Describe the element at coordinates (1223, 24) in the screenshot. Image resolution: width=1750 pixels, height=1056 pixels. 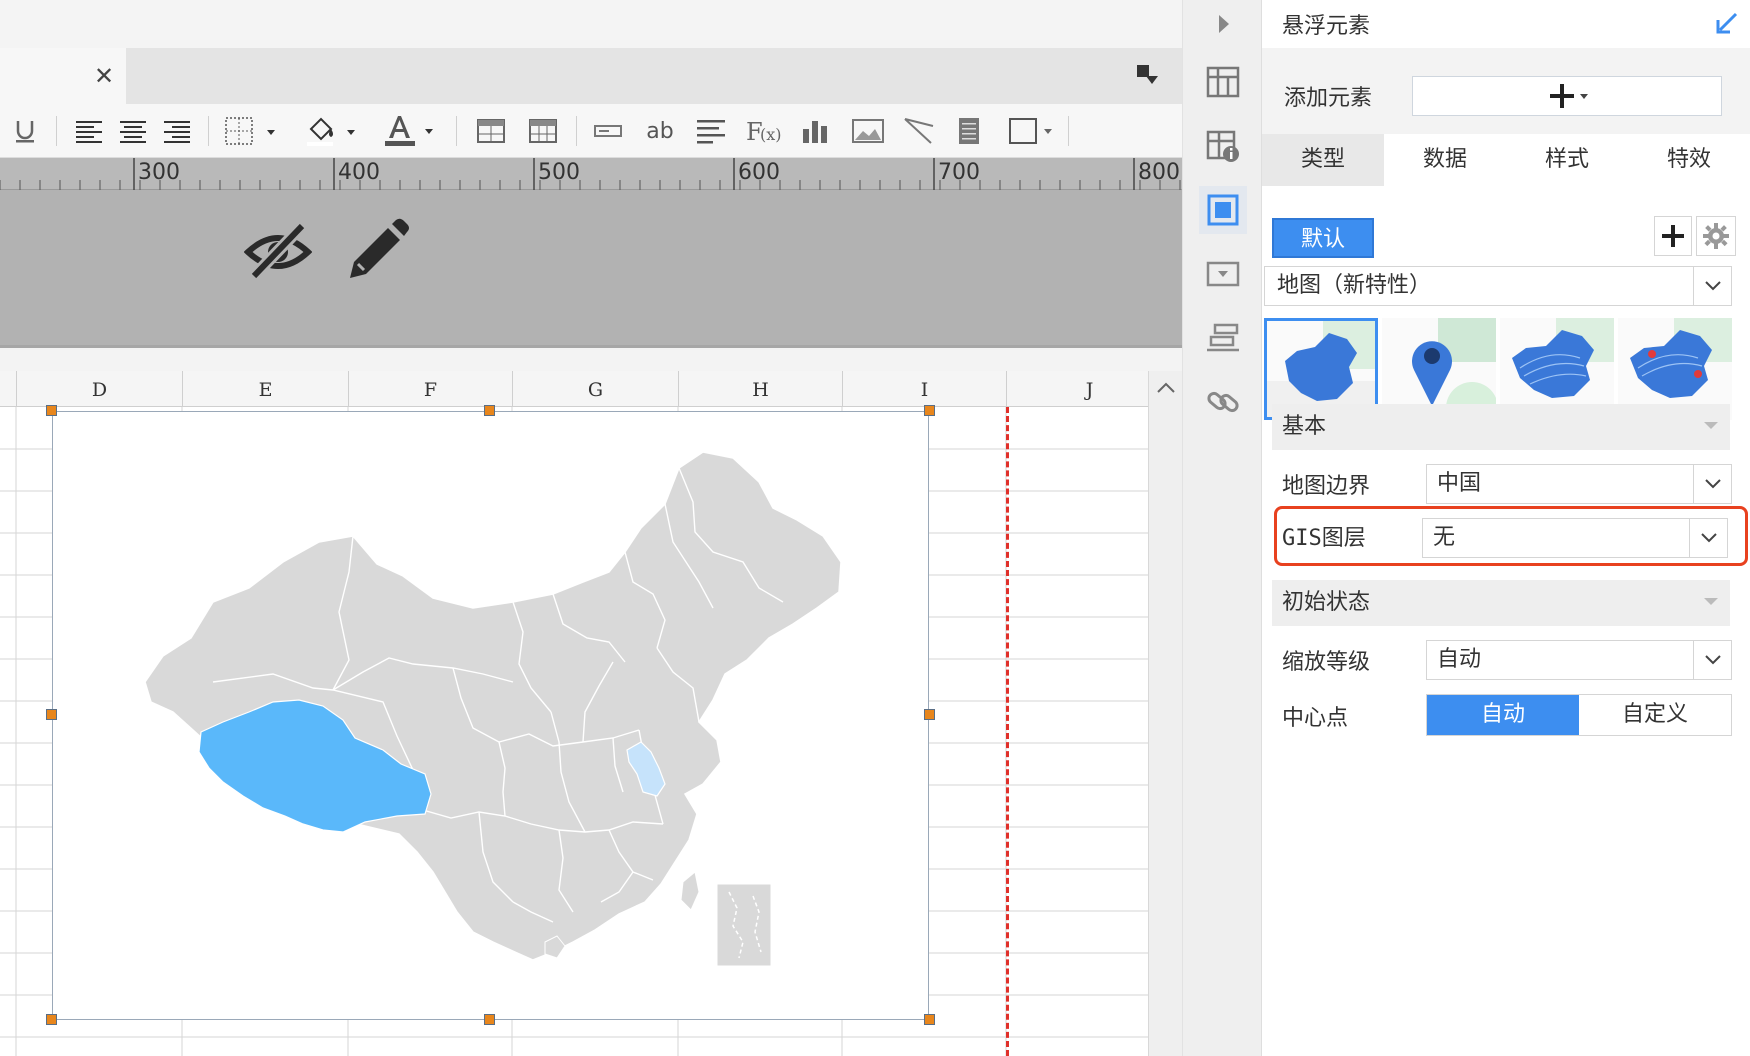
I see `expand-arrow-icon` at that location.